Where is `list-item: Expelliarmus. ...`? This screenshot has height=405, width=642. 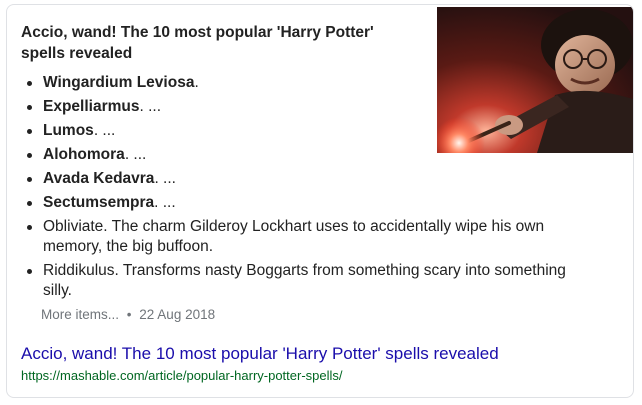
list-item: Expelliarmus. ... is located at coordinates (301, 107).